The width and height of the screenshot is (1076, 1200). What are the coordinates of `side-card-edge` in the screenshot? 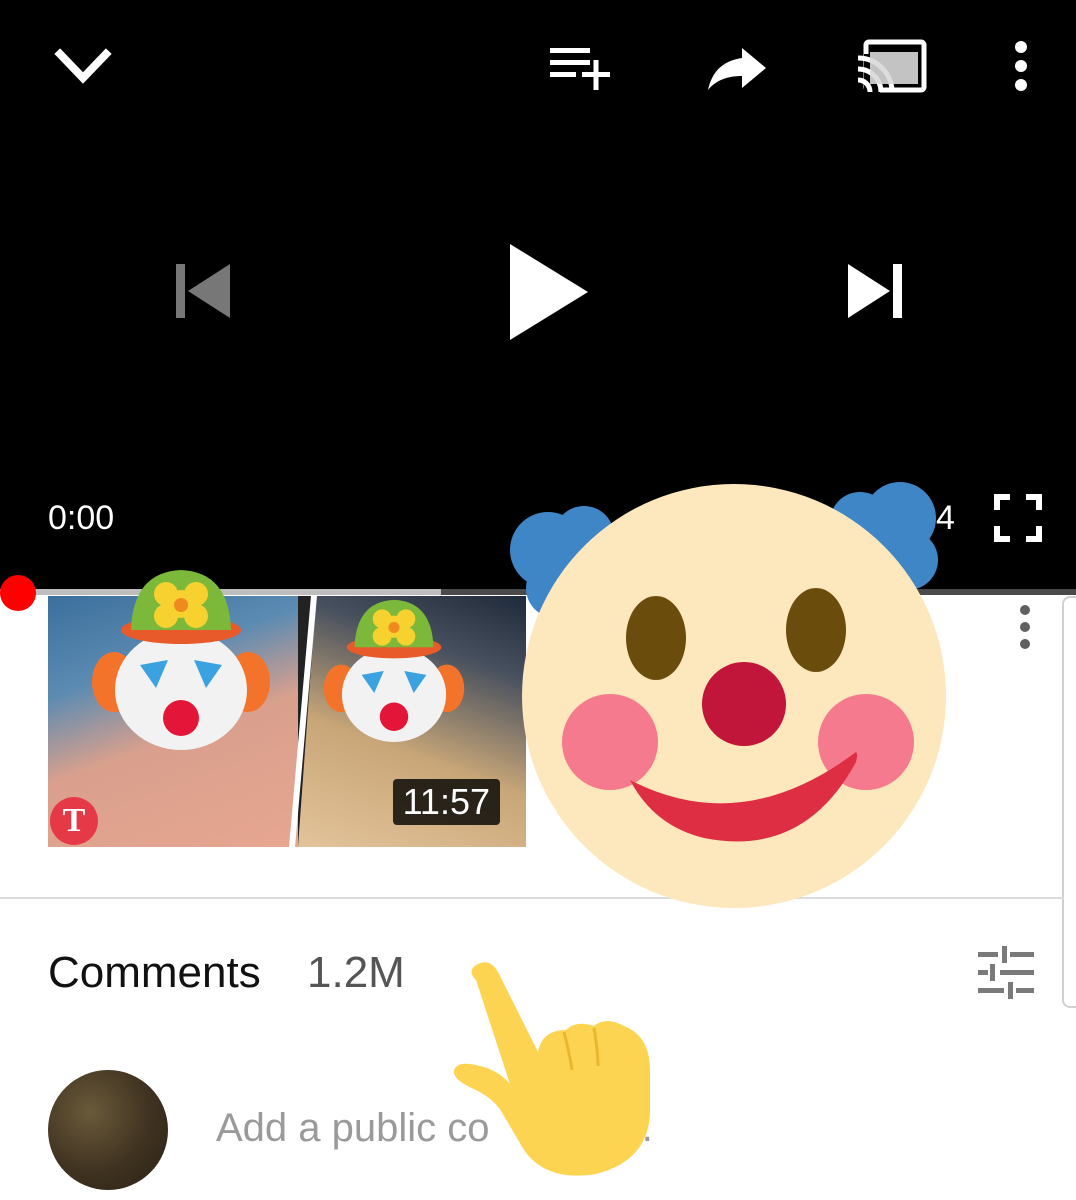 It's located at (1069, 802).